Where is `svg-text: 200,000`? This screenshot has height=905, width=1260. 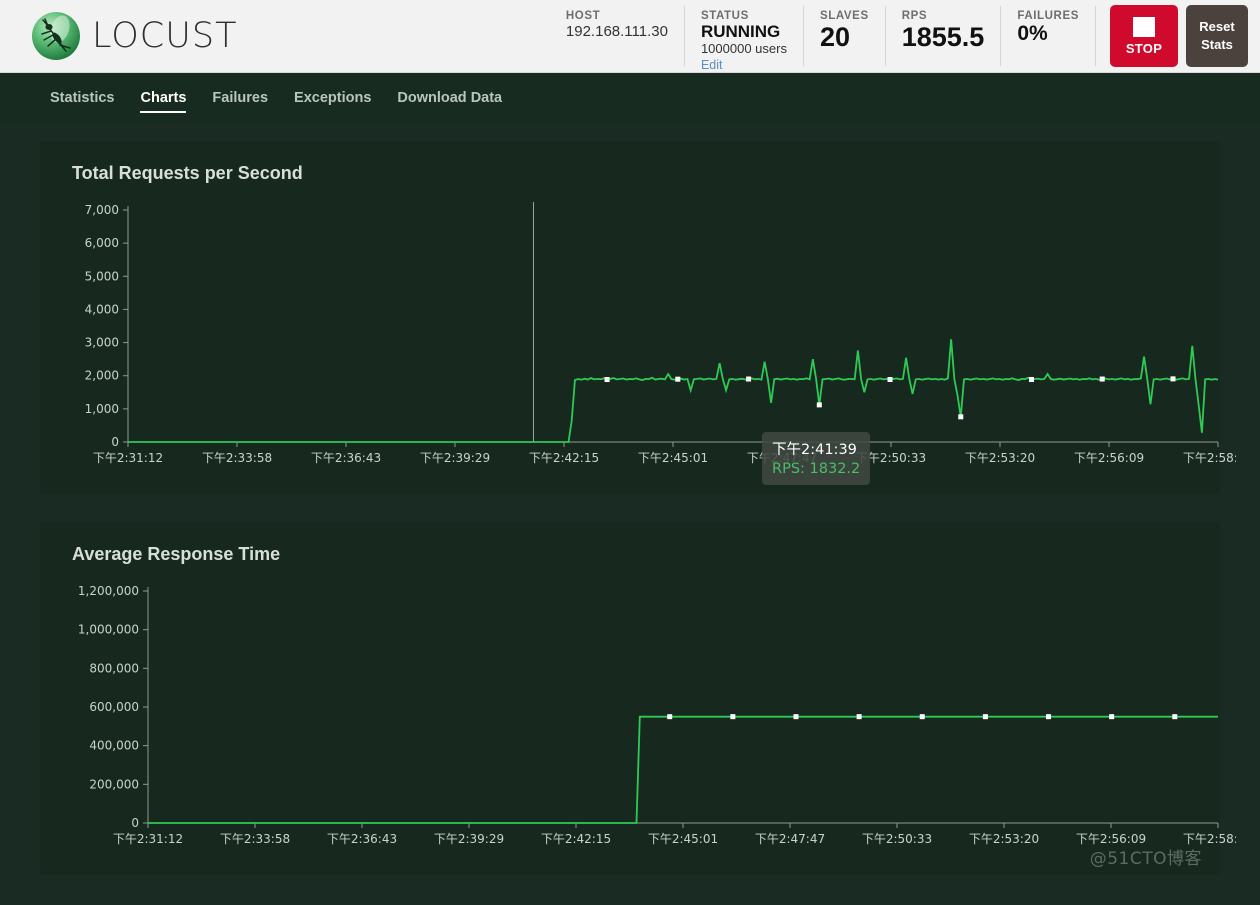
svg-text: 200,000 is located at coordinates (114, 784).